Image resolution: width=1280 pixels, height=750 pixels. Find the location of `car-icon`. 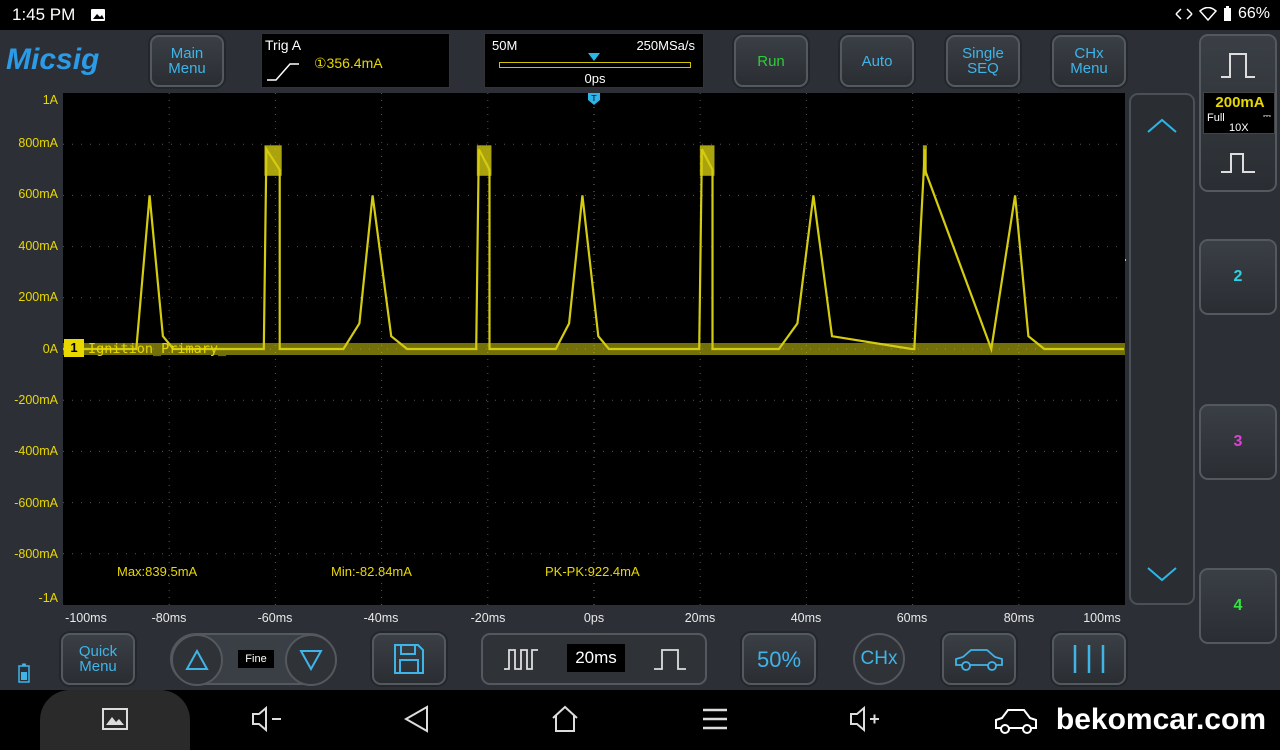

car-icon is located at coordinates (979, 660).